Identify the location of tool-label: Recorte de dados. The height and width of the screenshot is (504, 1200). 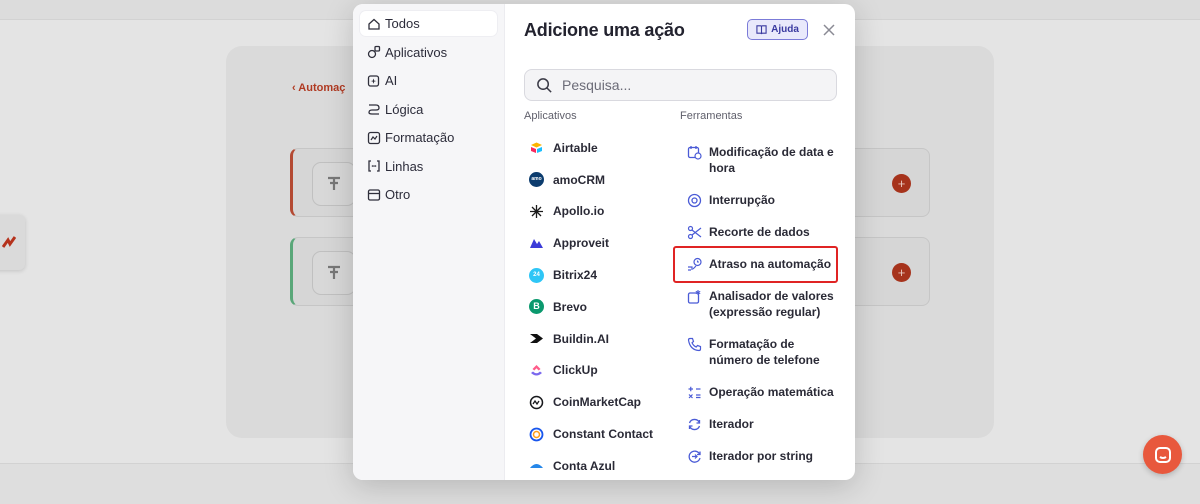
(759, 232).